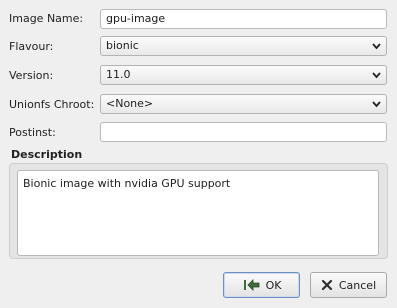 This screenshot has height=308, width=397. What do you see at coordinates (32, 132) in the screenshot?
I see `postinst-label: Postinst:` at bounding box center [32, 132].